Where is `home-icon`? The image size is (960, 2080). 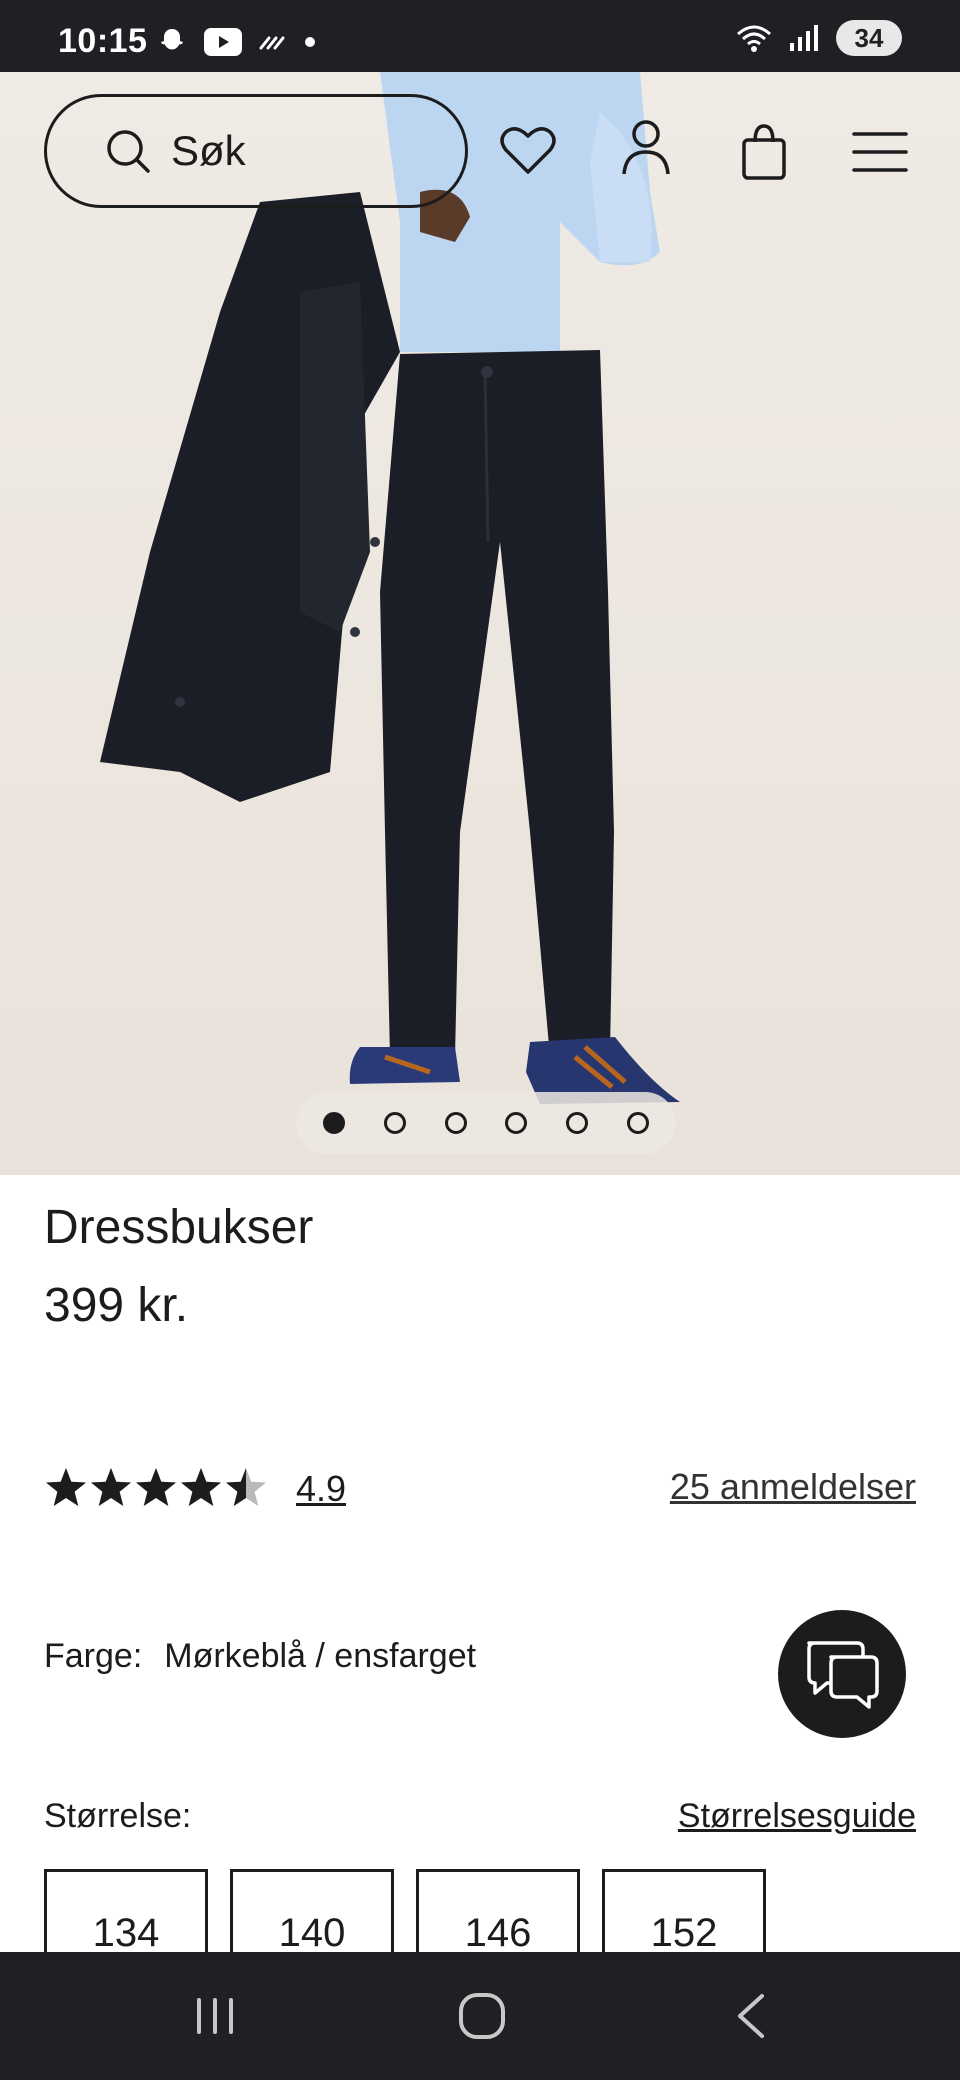 home-icon is located at coordinates (482, 2016).